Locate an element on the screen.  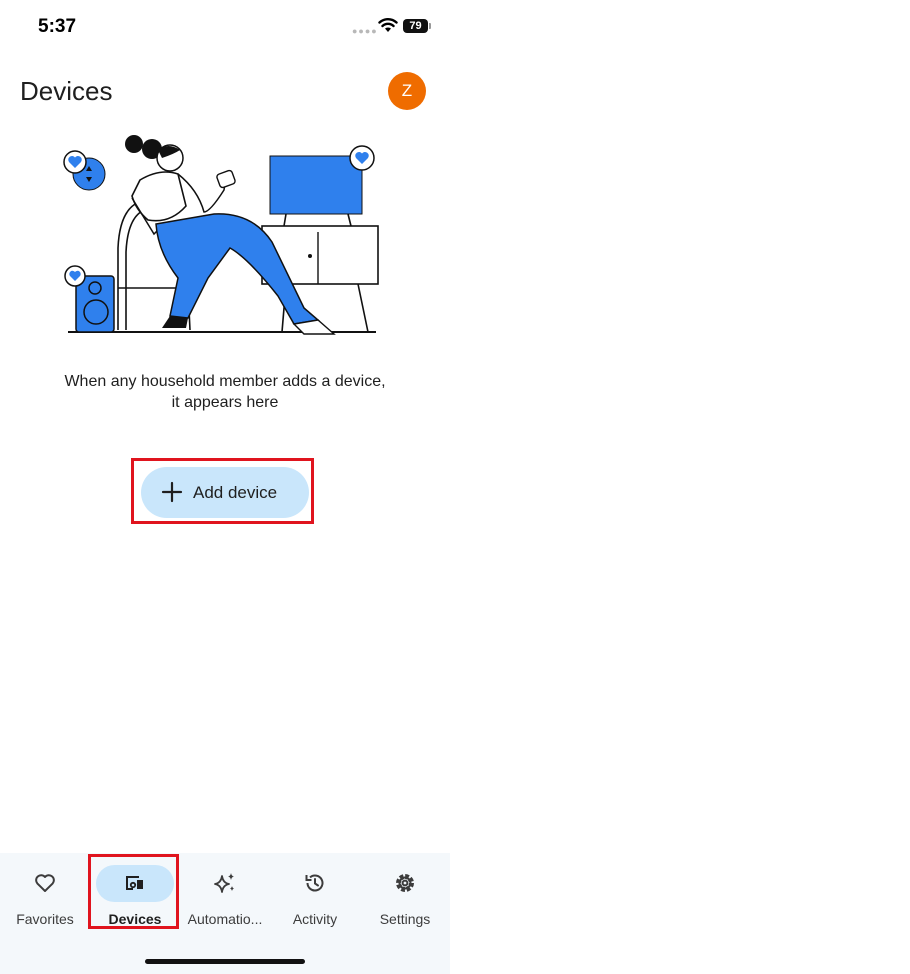
devices-tab-highlight is located at coordinates (133, 891).